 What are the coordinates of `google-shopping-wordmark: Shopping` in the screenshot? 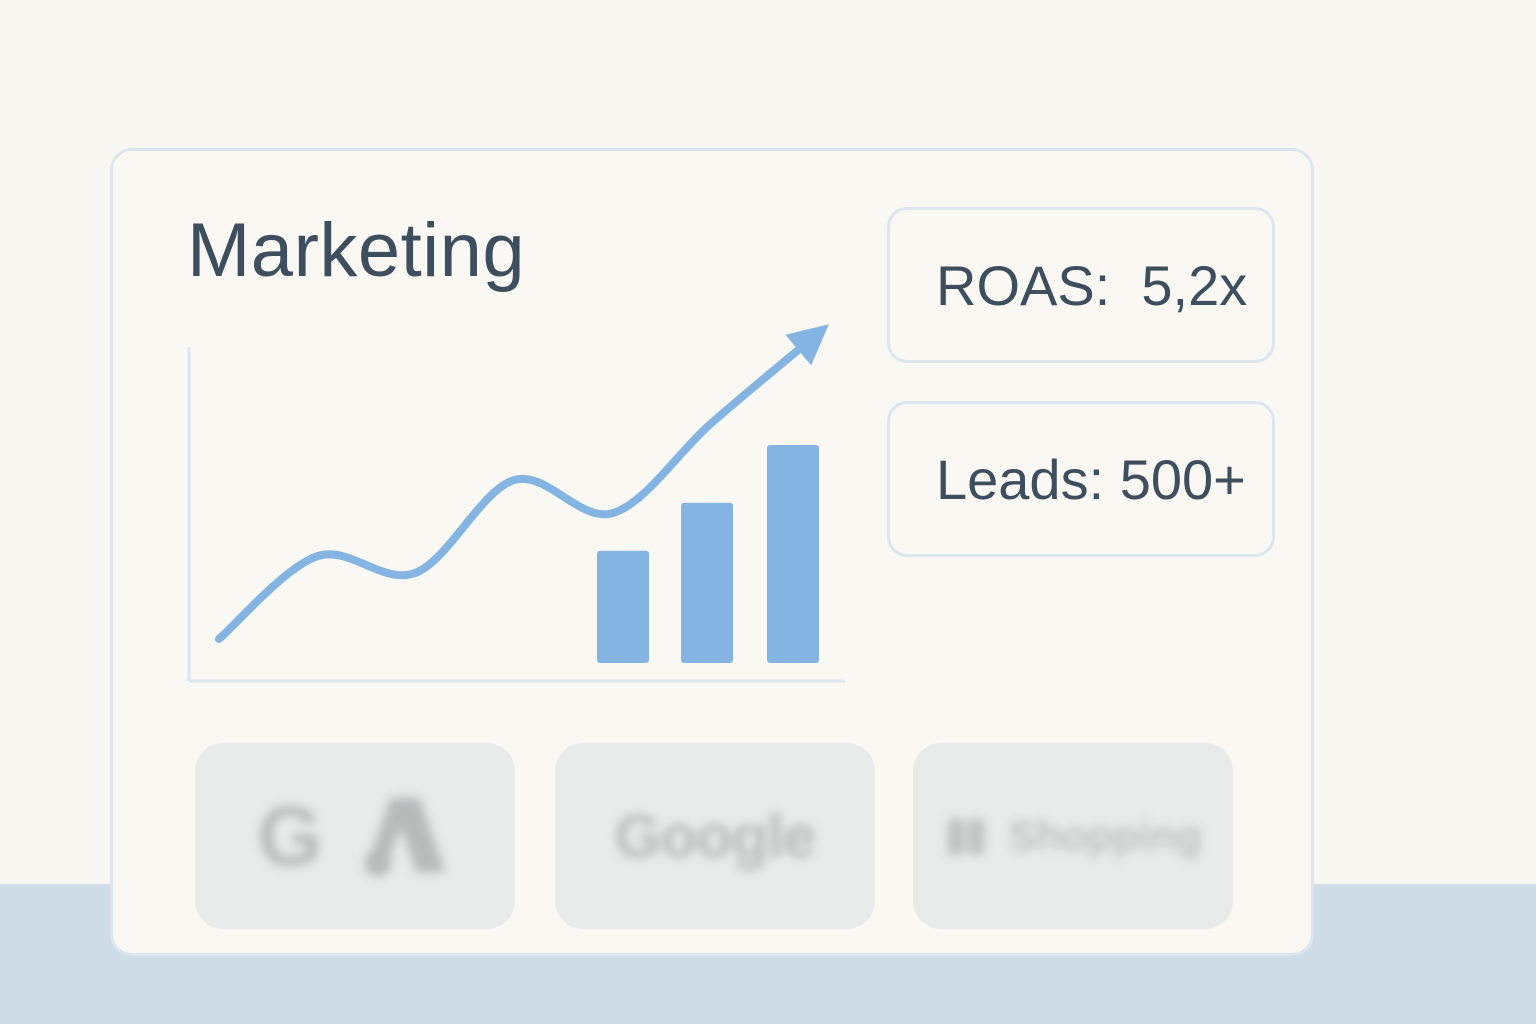 It's located at (1105, 835).